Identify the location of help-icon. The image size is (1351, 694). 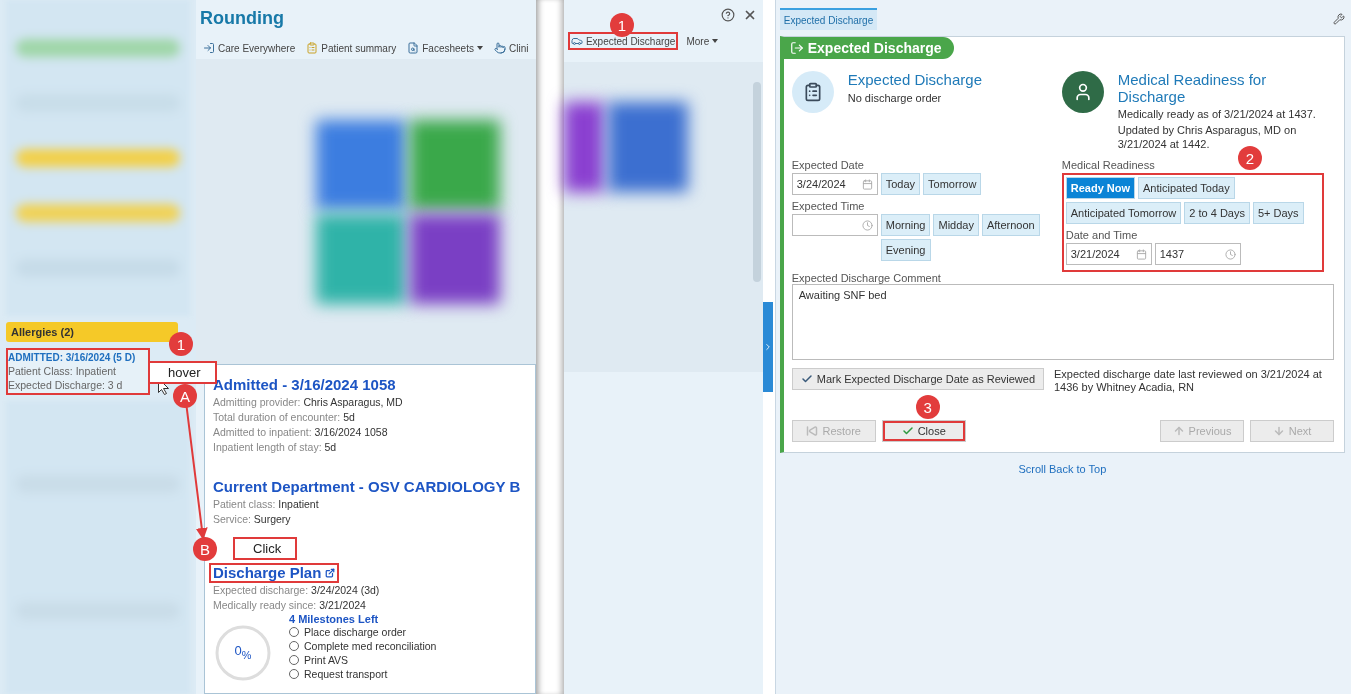
(727, 15).